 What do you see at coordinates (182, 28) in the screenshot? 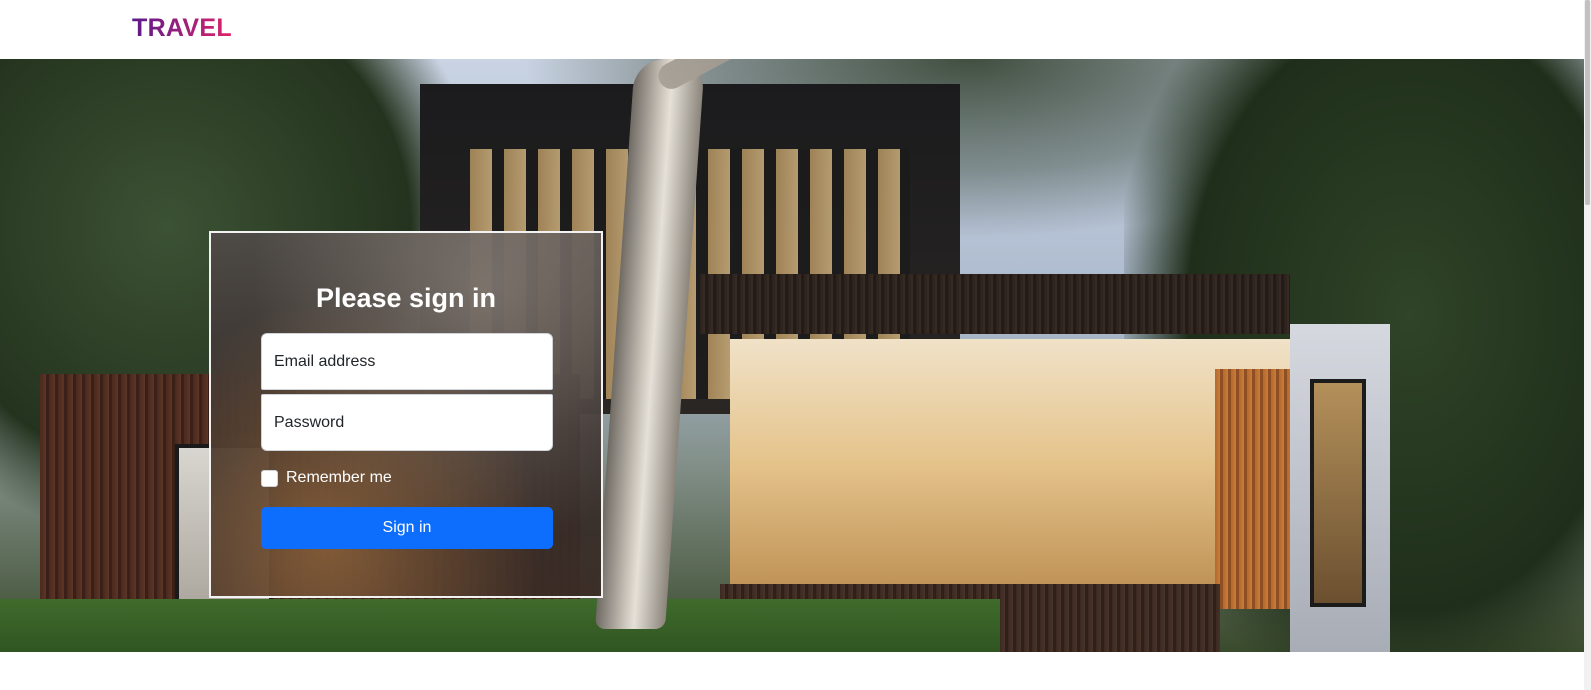
I see `brand-logo: TRAVEL` at bounding box center [182, 28].